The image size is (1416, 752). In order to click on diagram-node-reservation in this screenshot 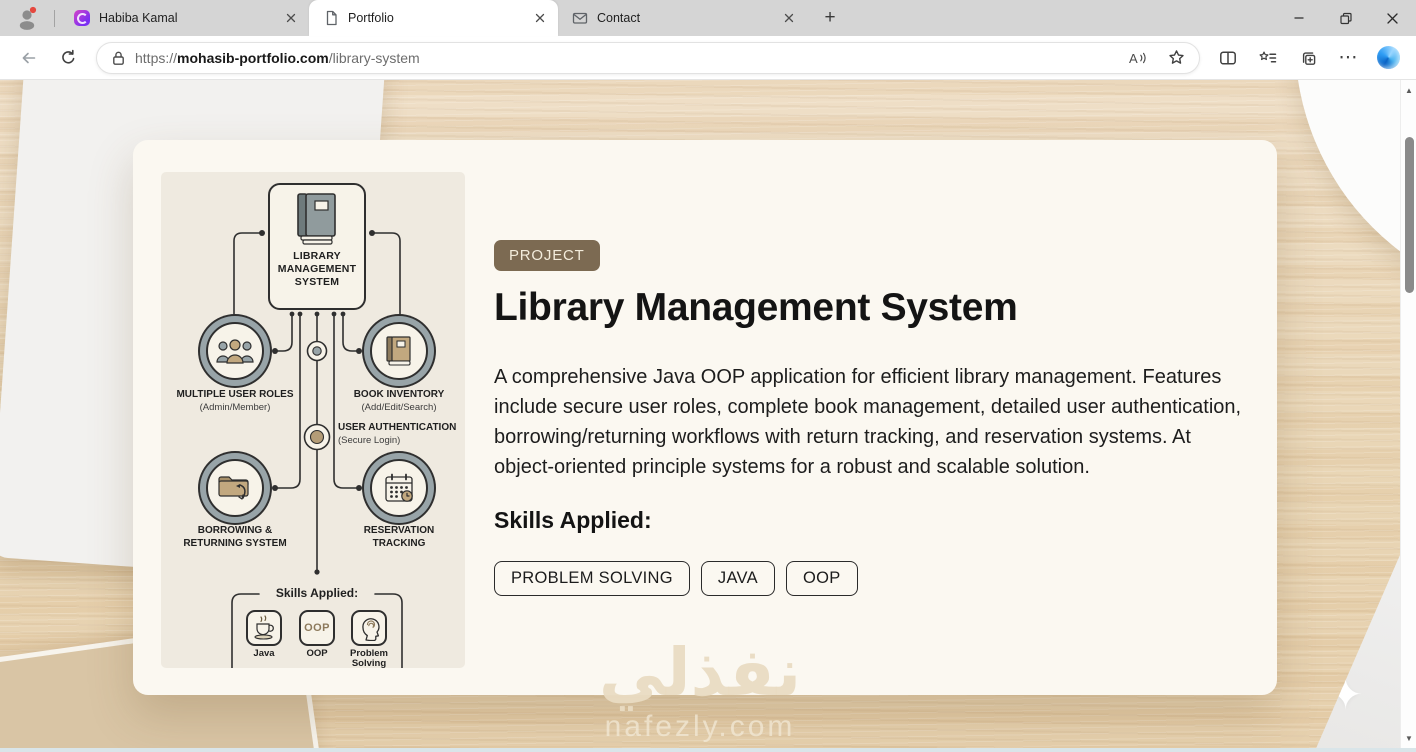, I will do `click(399, 488)`.